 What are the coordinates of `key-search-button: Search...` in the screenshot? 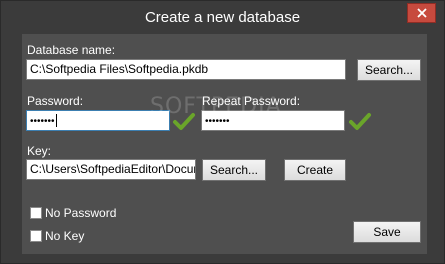 It's located at (234, 170).